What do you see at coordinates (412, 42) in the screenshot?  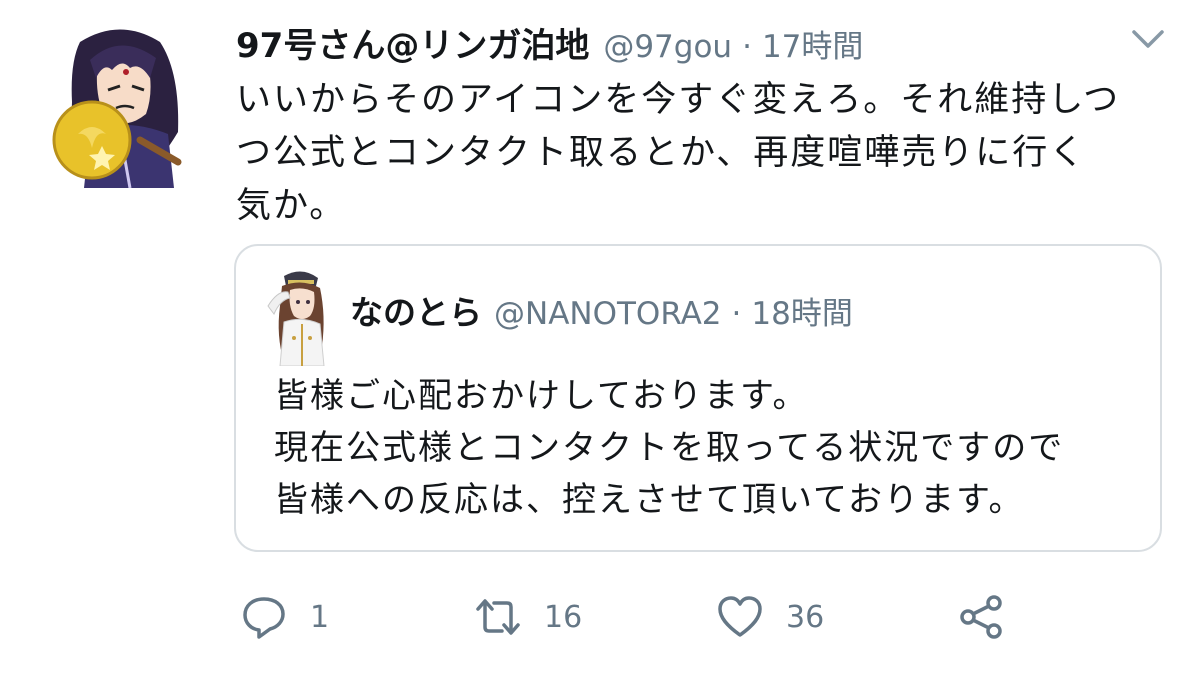 I see `author-display-name: 97号さん@リンガ泊地` at bounding box center [412, 42].